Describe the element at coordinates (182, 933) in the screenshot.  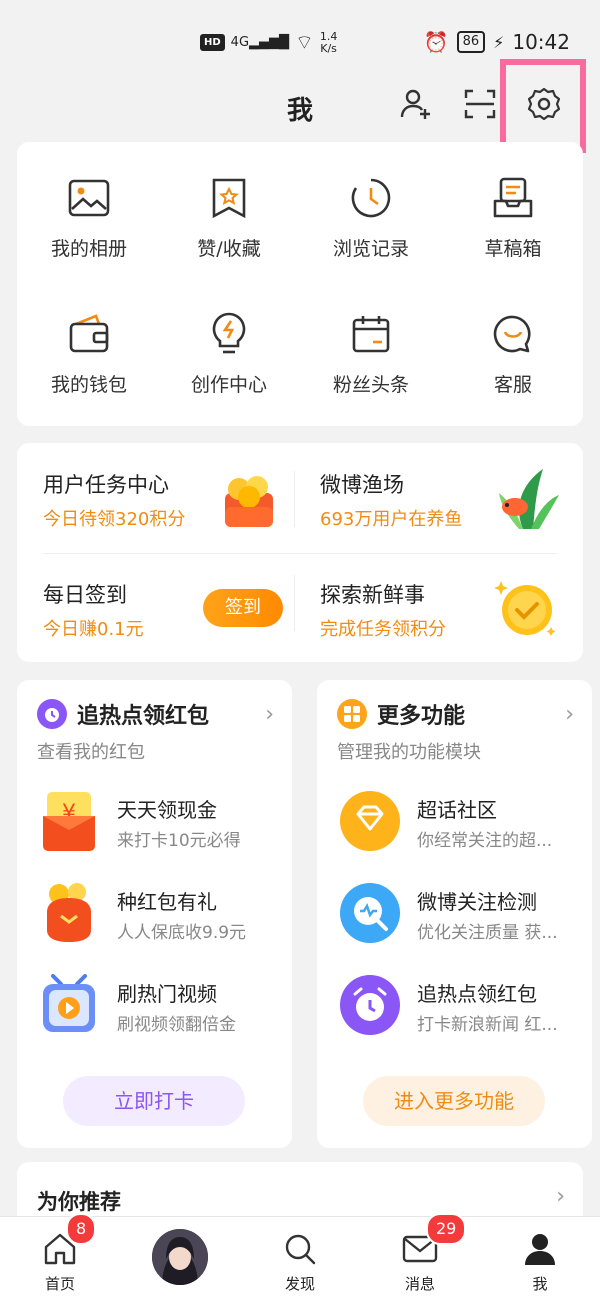
I see `item-subtitle: 人人保底收9.9元` at that location.